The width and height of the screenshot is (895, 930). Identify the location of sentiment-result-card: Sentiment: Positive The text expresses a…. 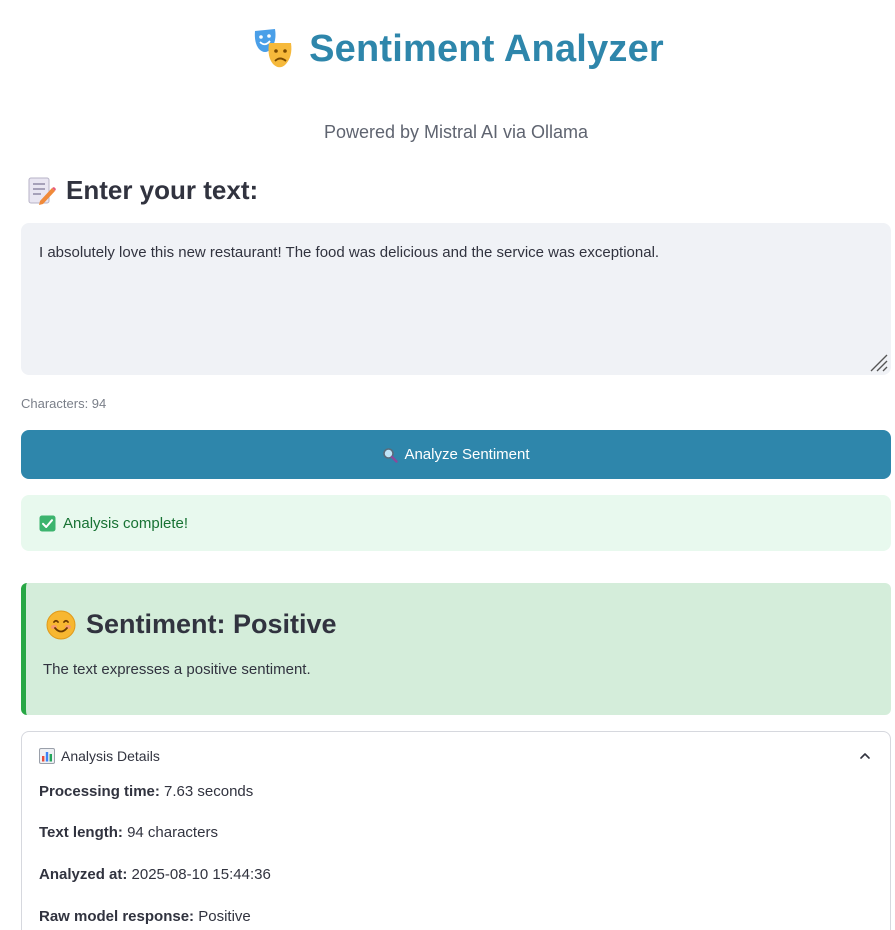
(456, 649).